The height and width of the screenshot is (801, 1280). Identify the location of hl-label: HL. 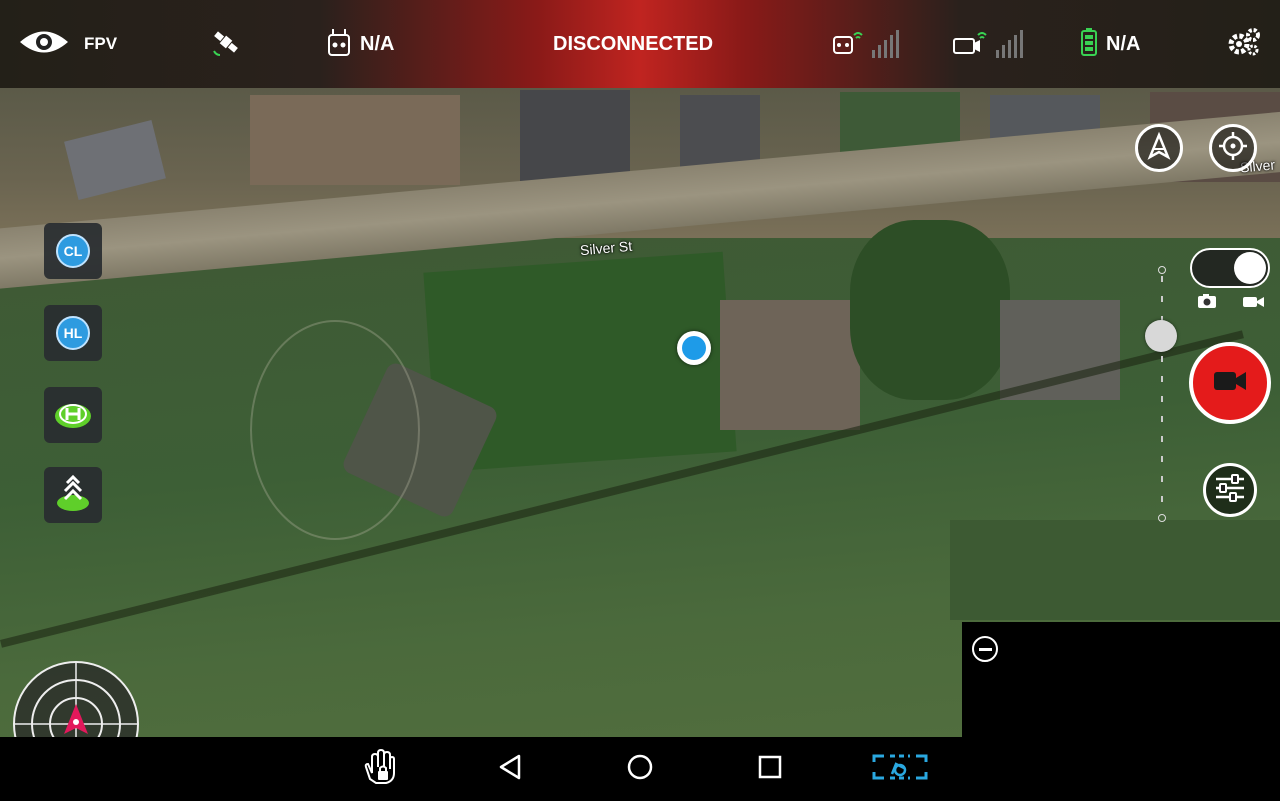
(73, 333).